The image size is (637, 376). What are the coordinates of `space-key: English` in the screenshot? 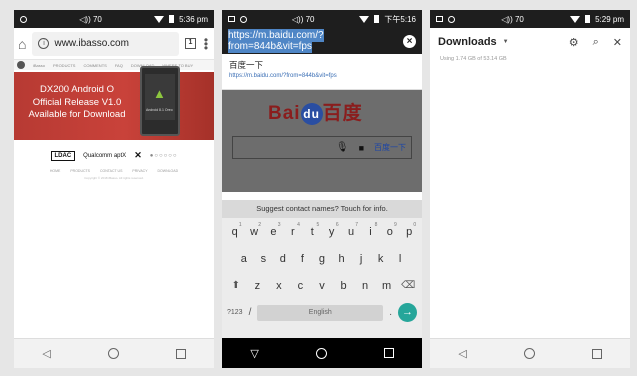 It's located at (320, 312).